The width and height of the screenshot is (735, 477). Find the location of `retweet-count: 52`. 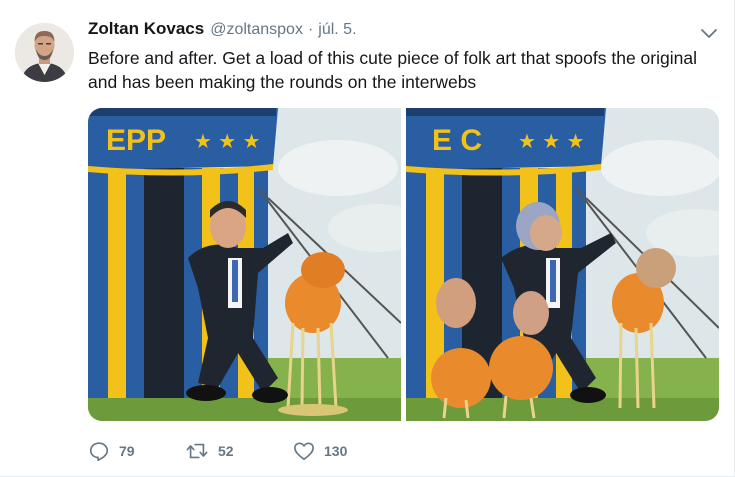

retweet-count: 52 is located at coordinates (226, 451).